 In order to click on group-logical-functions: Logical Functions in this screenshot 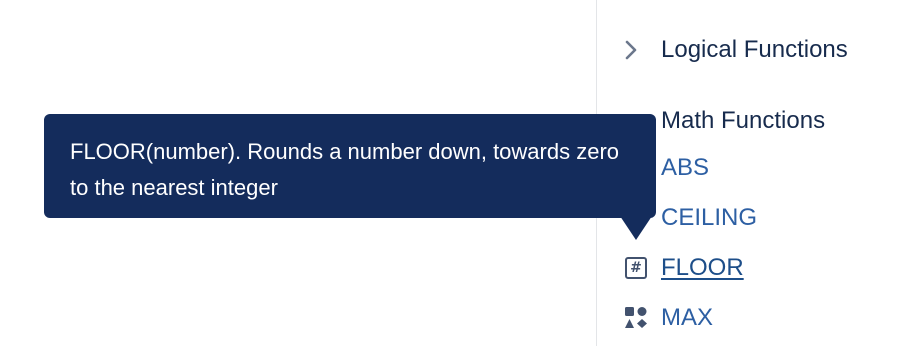, I will do `click(735, 50)`.